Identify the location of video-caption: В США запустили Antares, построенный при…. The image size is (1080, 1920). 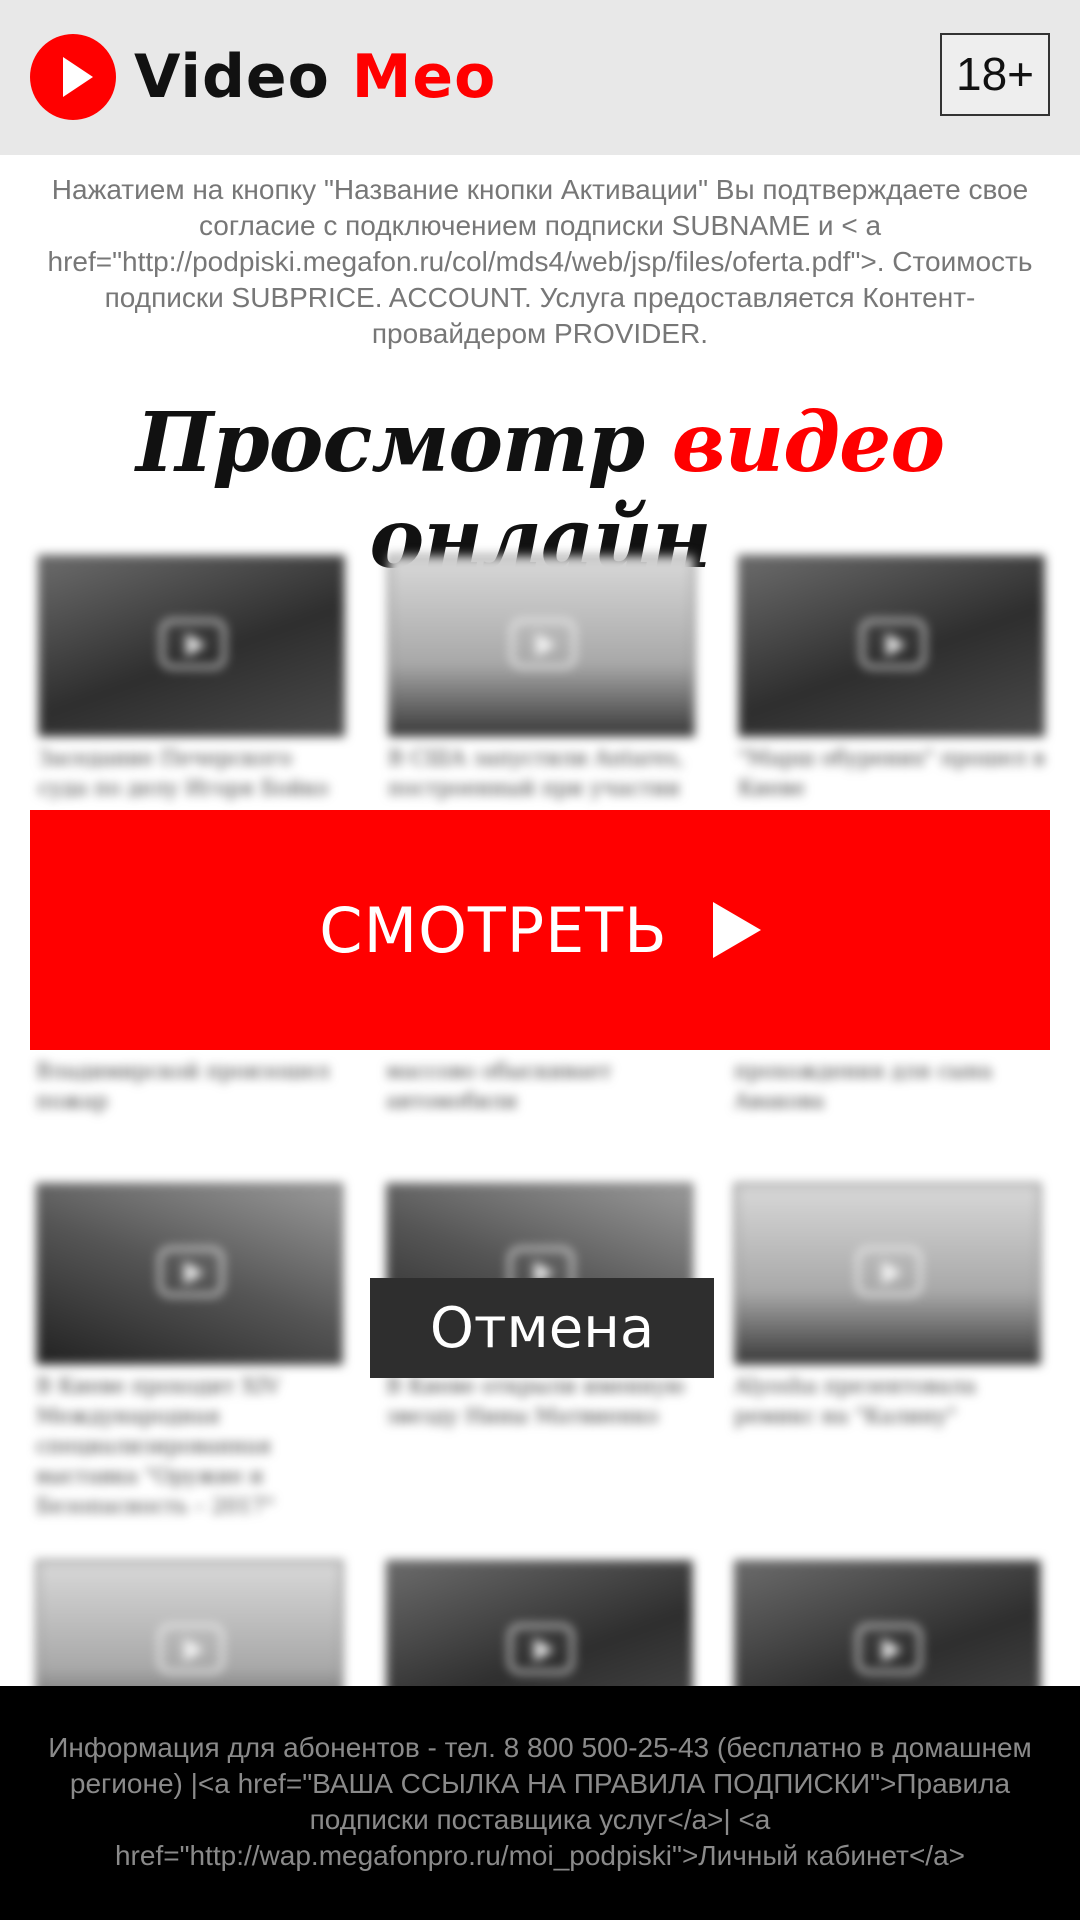
(536, 773).